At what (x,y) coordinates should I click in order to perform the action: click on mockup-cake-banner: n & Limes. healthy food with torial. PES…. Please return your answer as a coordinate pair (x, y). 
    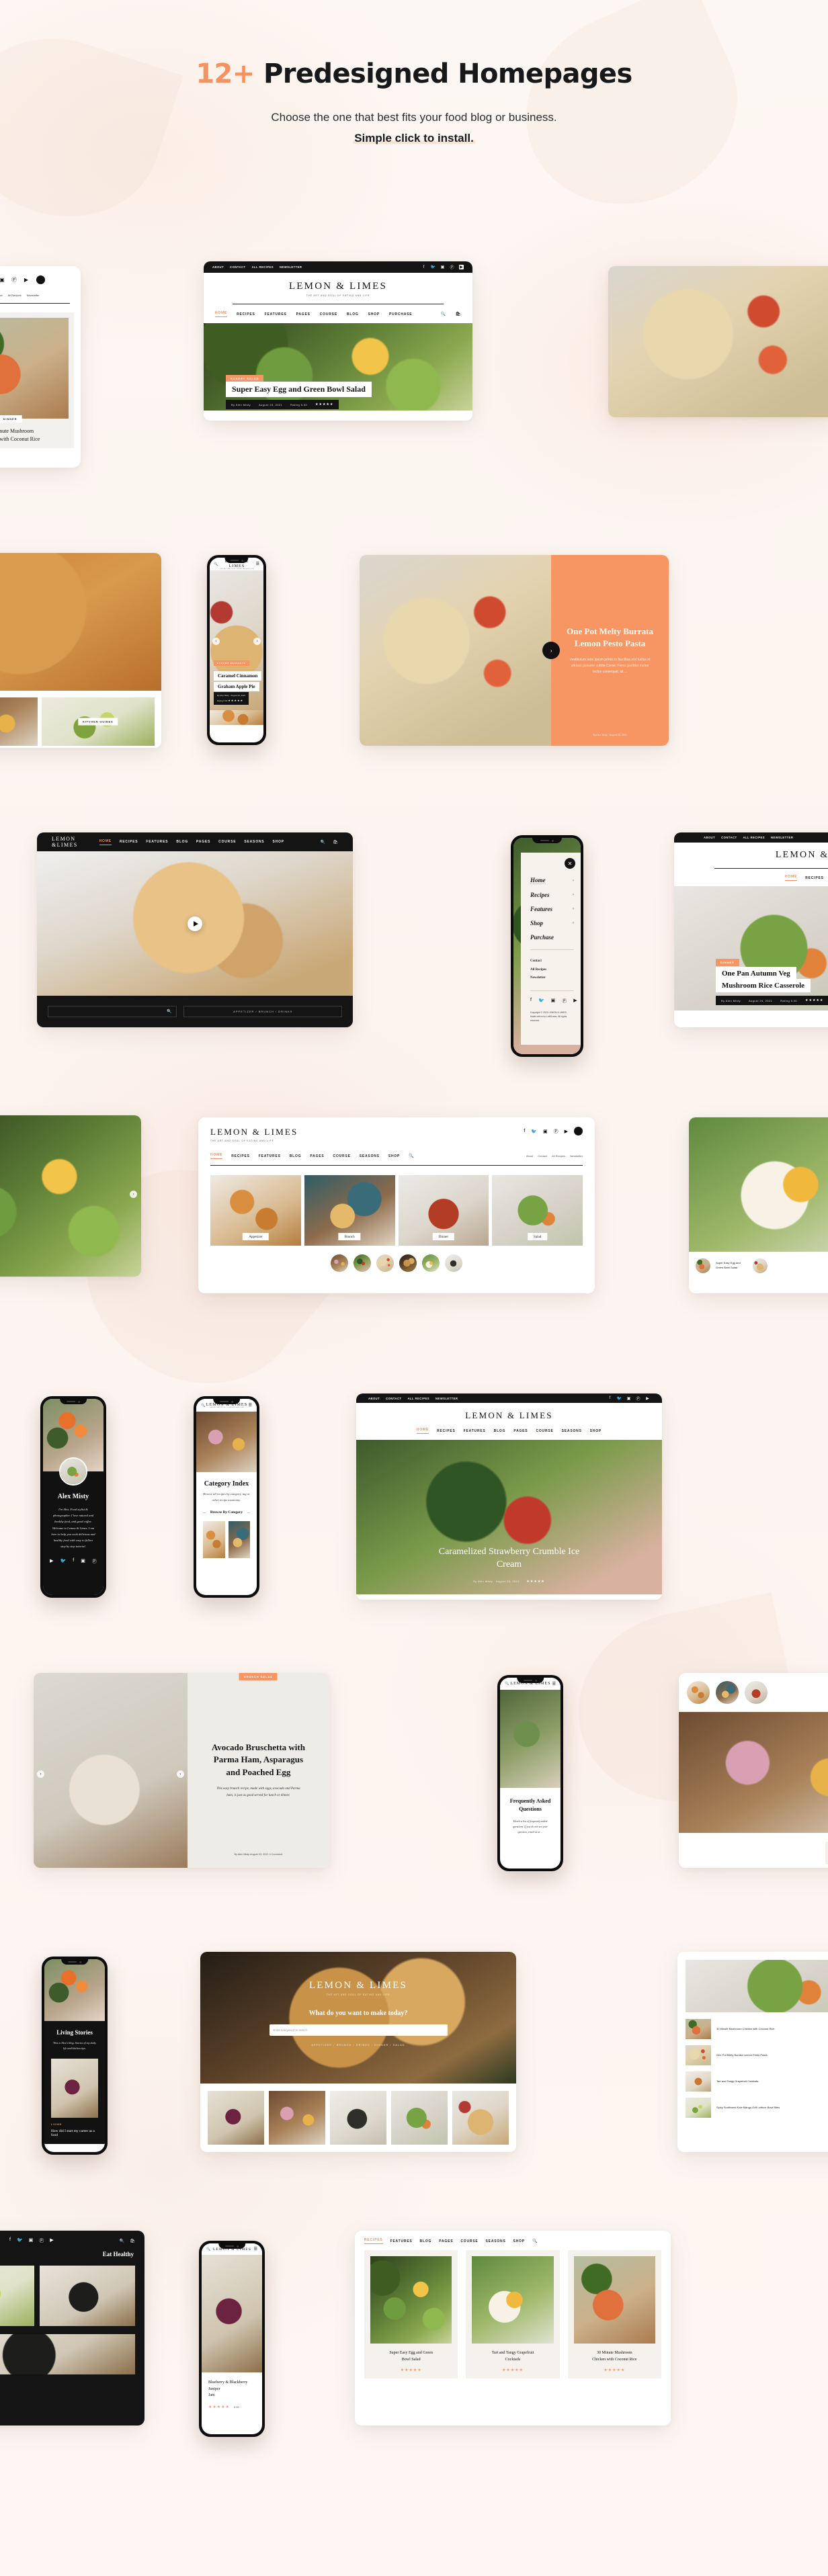
    Looking at the image, I should click on (80, 650).